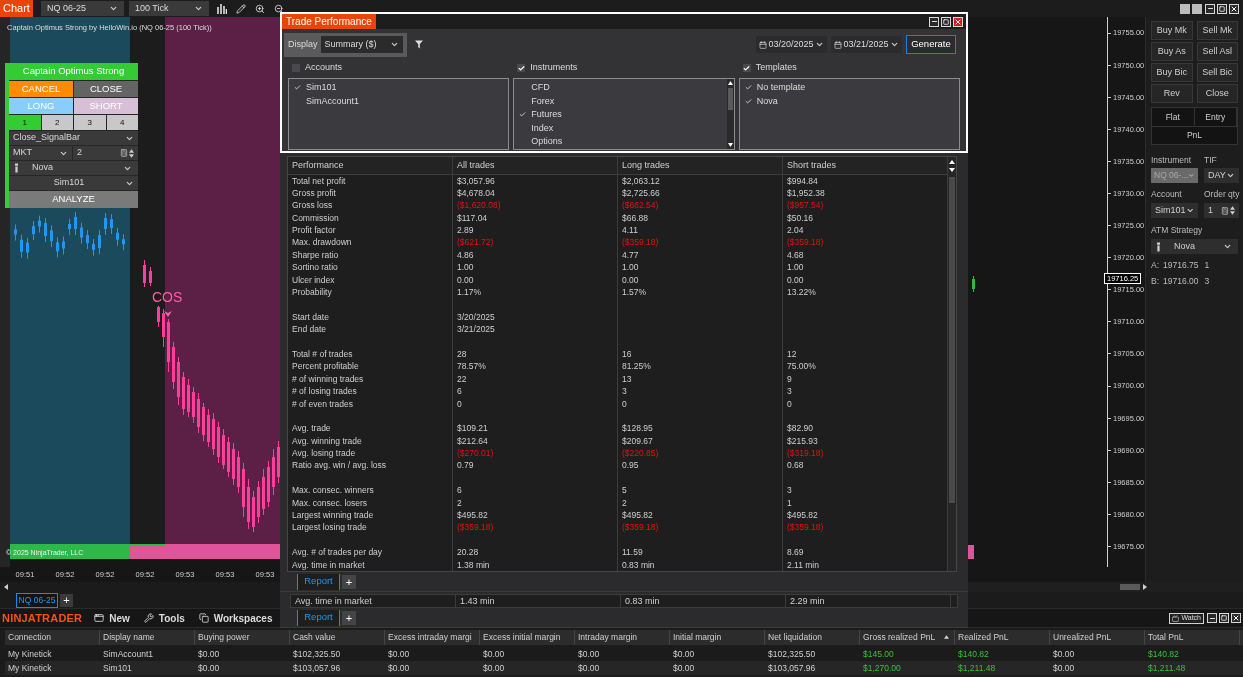  Describe the element at coordinates (1158, 246) in the screenshot. I see `info-icon` at that location.